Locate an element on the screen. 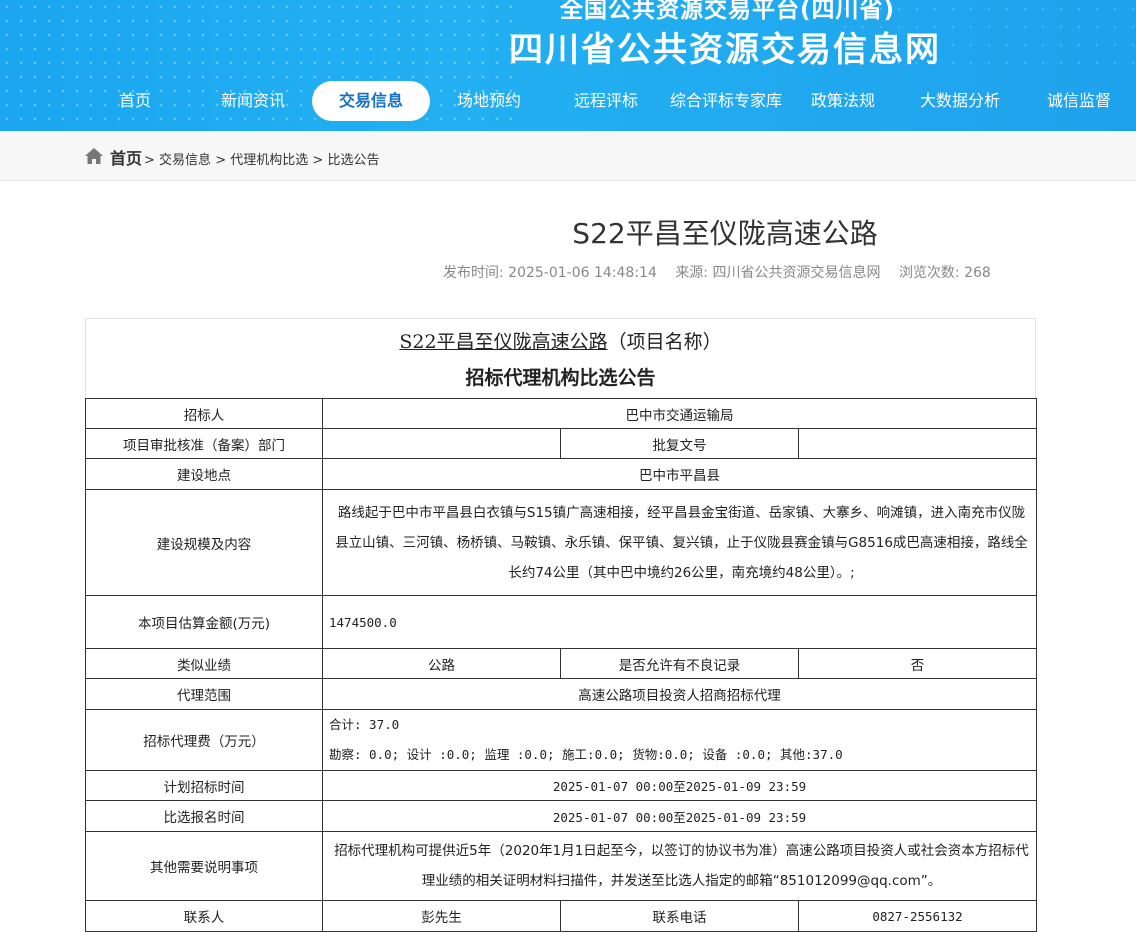  cell-value: 彭先生 is located at coordinates (441, 916).